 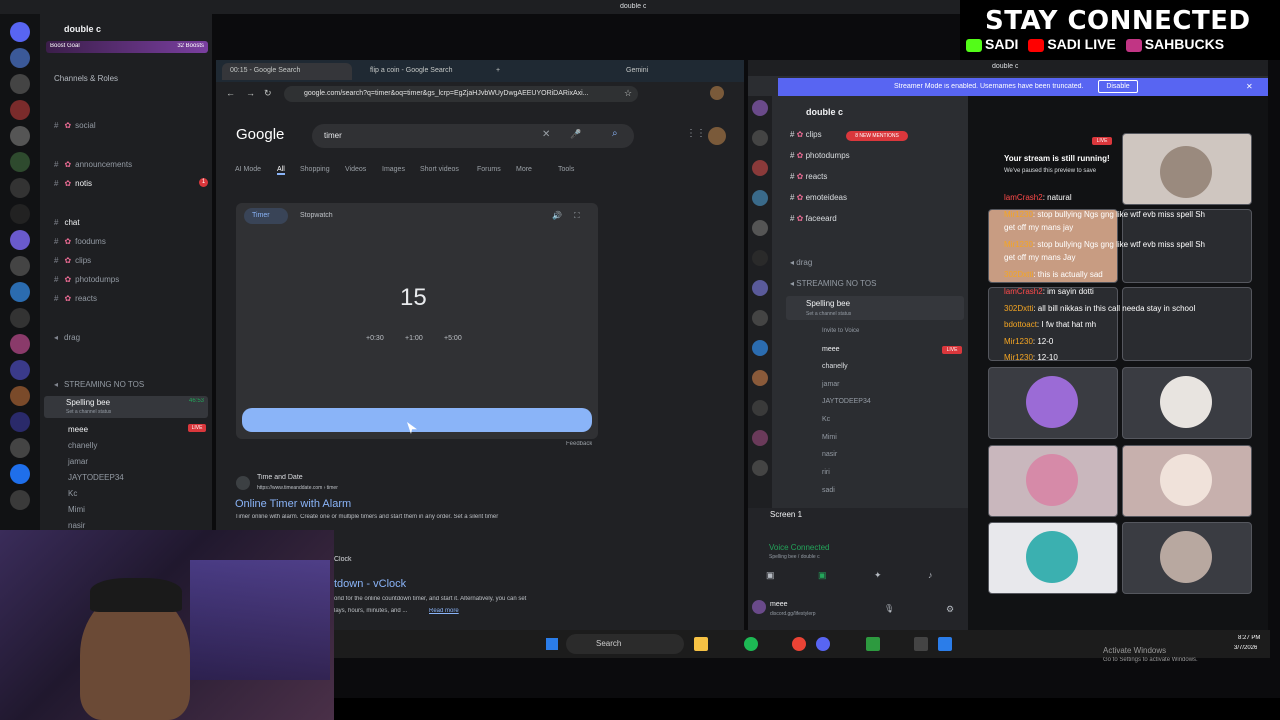 What do you see at coordinates (96, 477) in the screenshot?
I see `voice-user: JAYTODEEP34` at bounding box center [96, 477].